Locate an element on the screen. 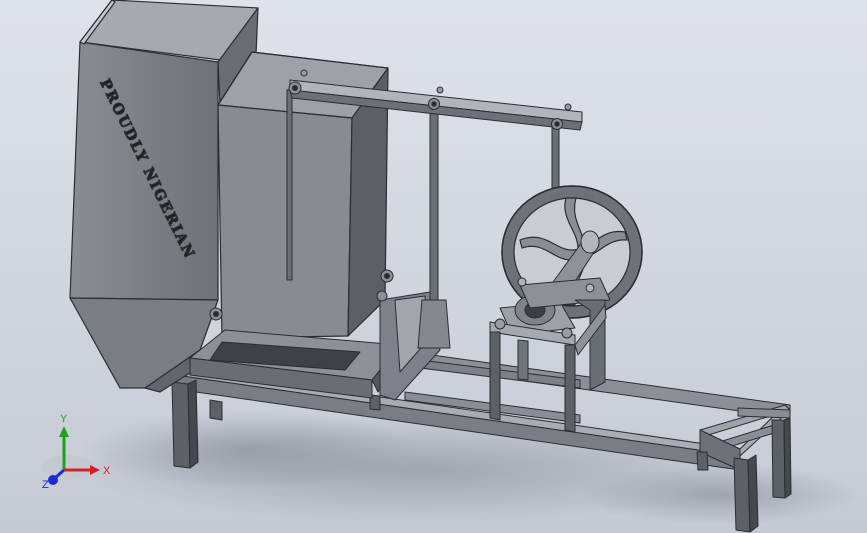  triad-icon: Y X Z is located at coordinates (76, 451).